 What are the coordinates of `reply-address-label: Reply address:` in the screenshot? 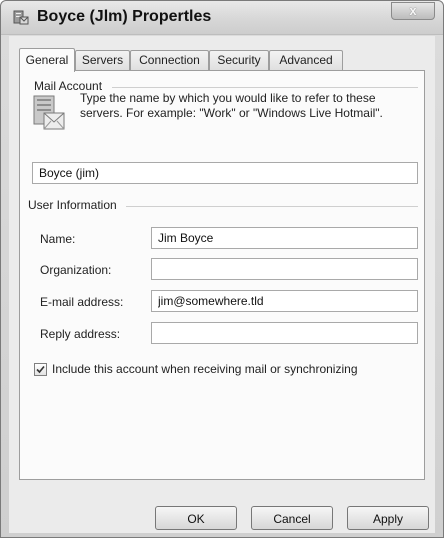 It's located at (80, 334).